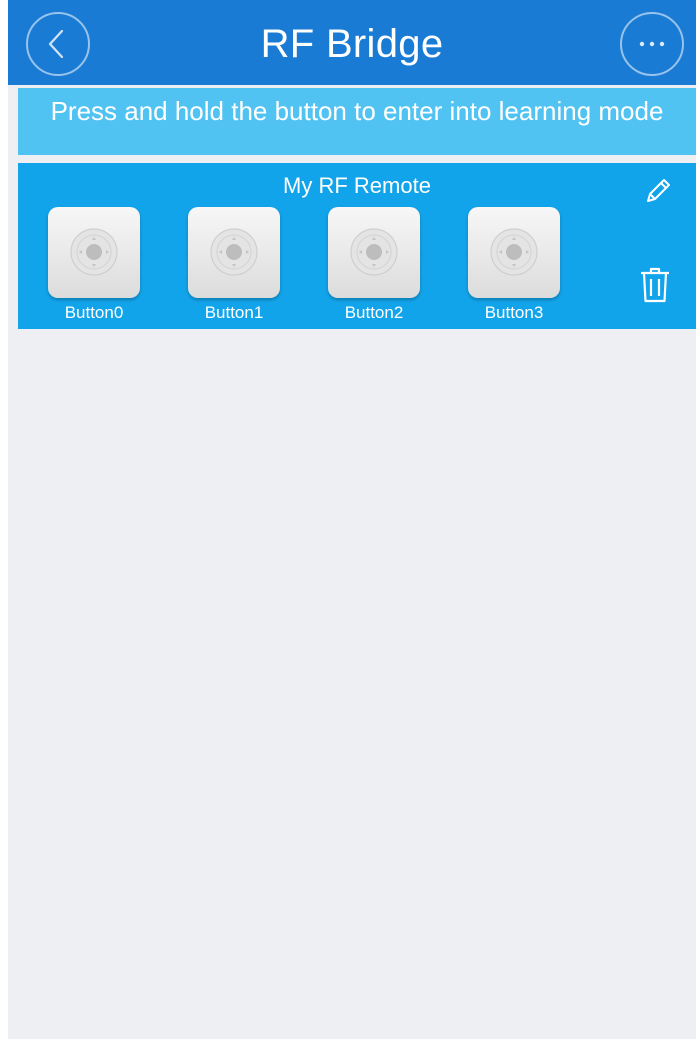 Image resolution: width=696 pixels, height=1039 pixels. I want to click on rf-button-1: Button1, so click(234, 267).